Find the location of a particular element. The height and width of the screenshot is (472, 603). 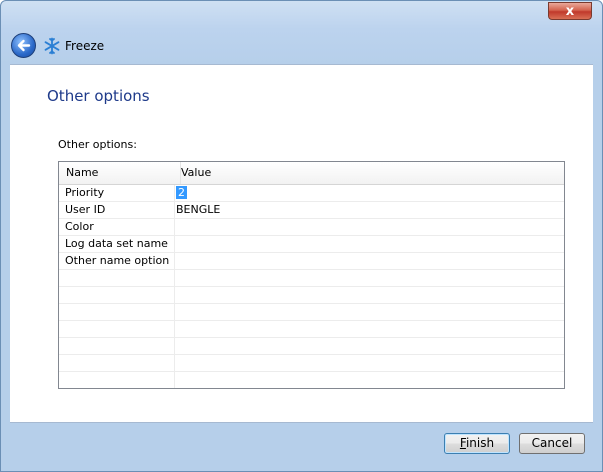

option-value-text: 2 is located at coordinates (181, 192).